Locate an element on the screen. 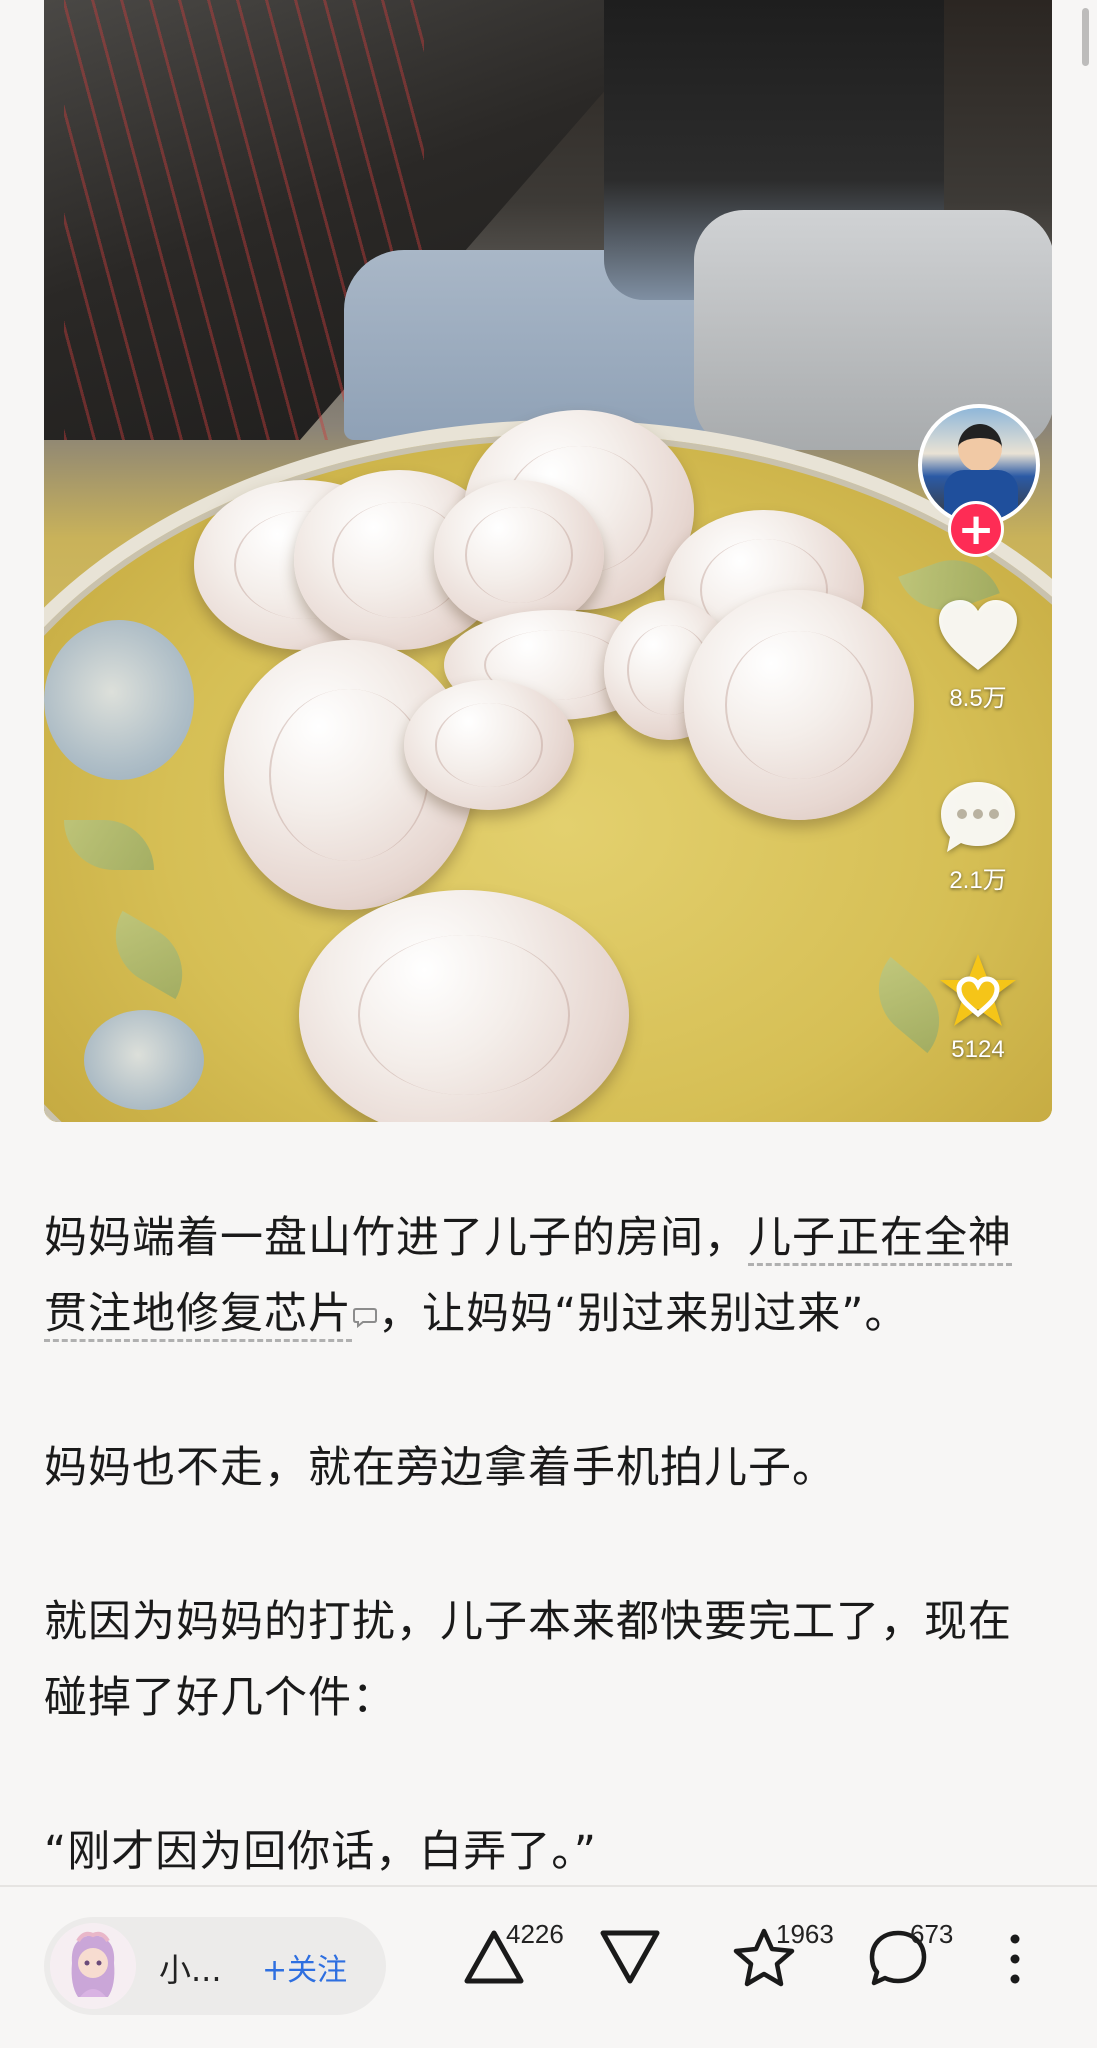 The image size is (1097, 2048). more-button is located at coordinates (1015, 1961).